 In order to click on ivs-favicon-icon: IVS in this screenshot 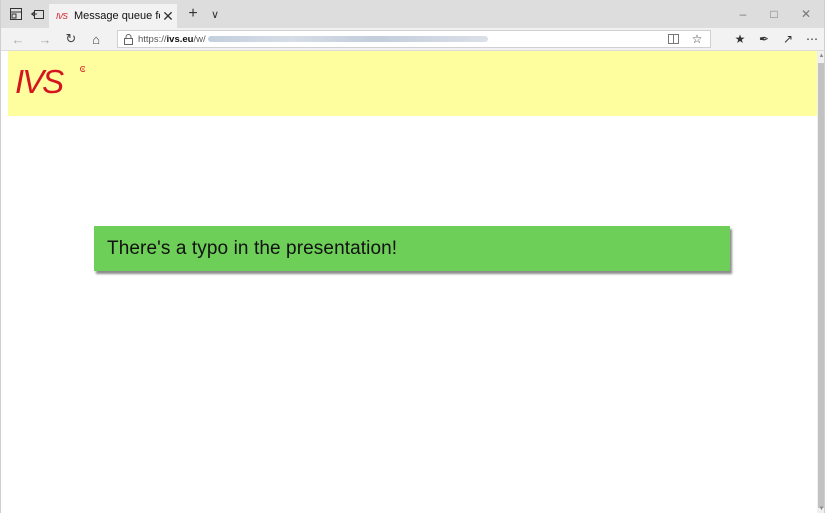, I will do `click(62, 16)`.